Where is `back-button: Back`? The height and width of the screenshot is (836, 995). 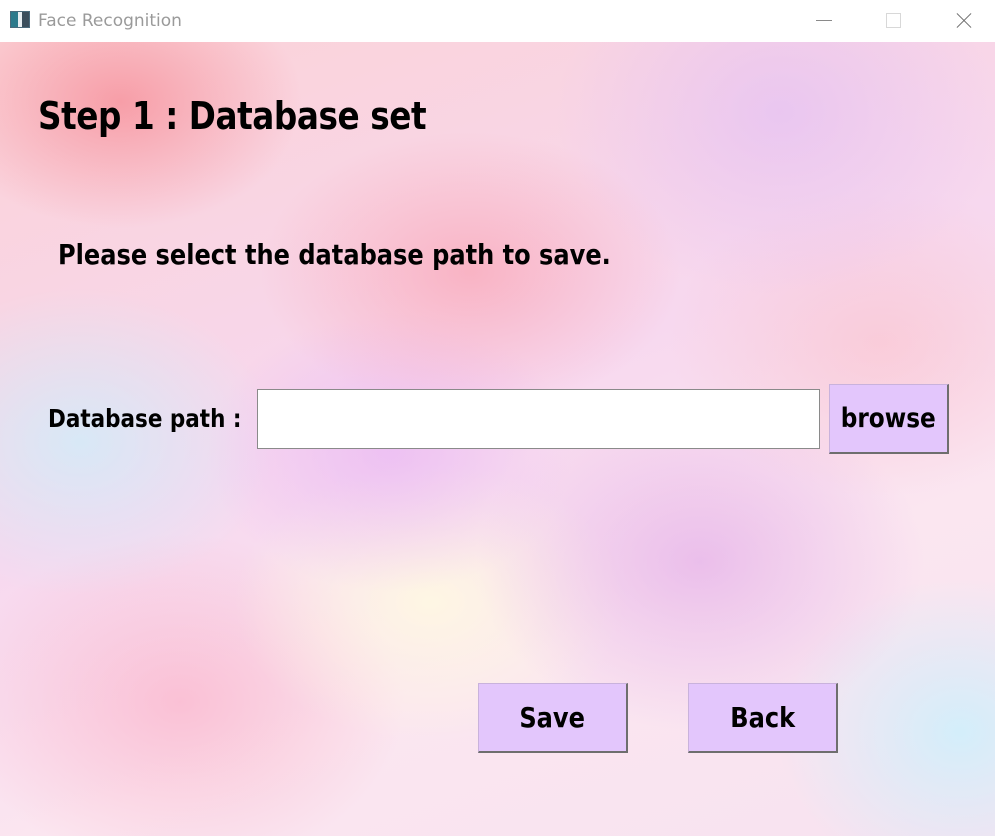
back-button: Back is located at coordinates (763, 718).